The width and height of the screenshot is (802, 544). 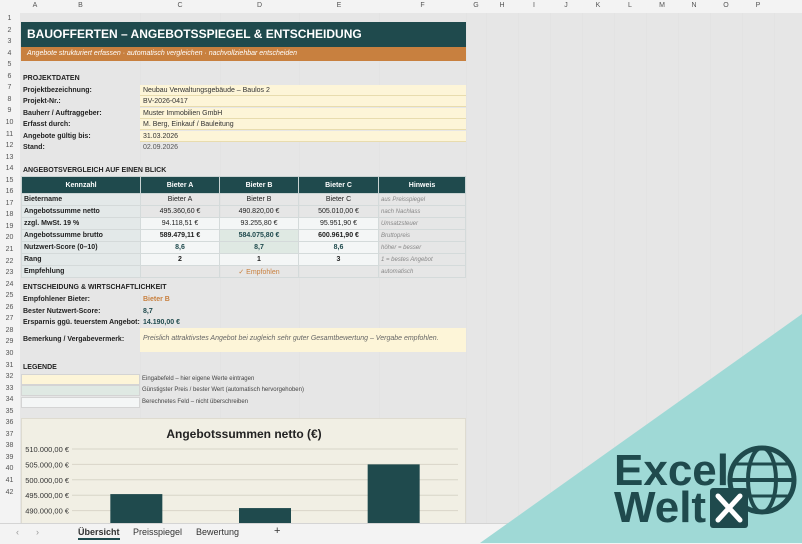 What do you see at coordinates (694, 5) in the screenshot?
I see `column-header-n: N` at bounding box center [694, 5].